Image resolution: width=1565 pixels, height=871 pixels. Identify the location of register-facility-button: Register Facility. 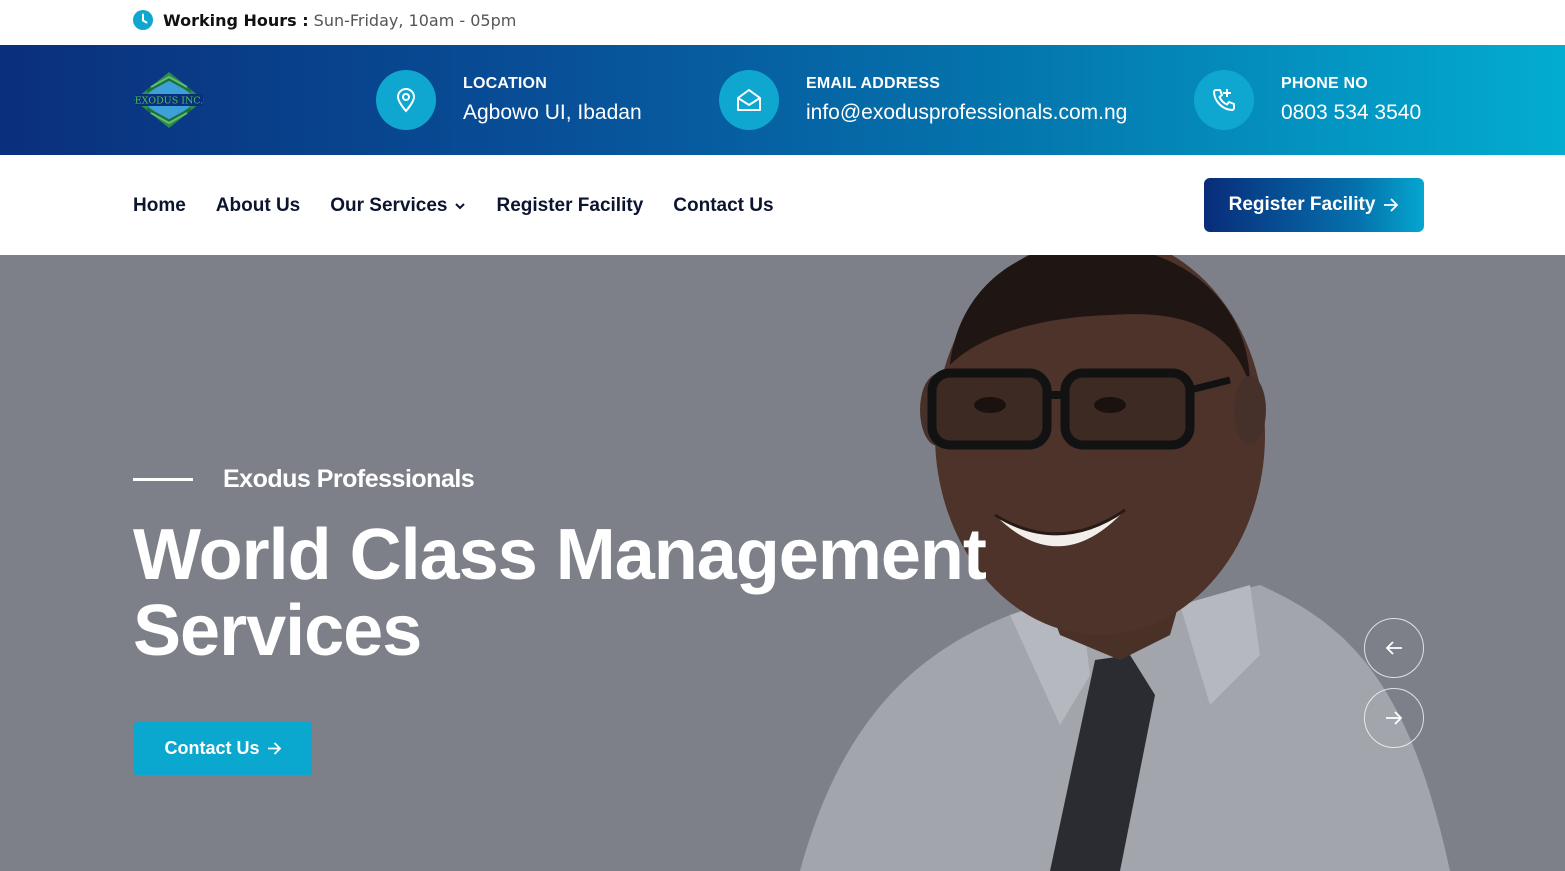
(1314, 205).